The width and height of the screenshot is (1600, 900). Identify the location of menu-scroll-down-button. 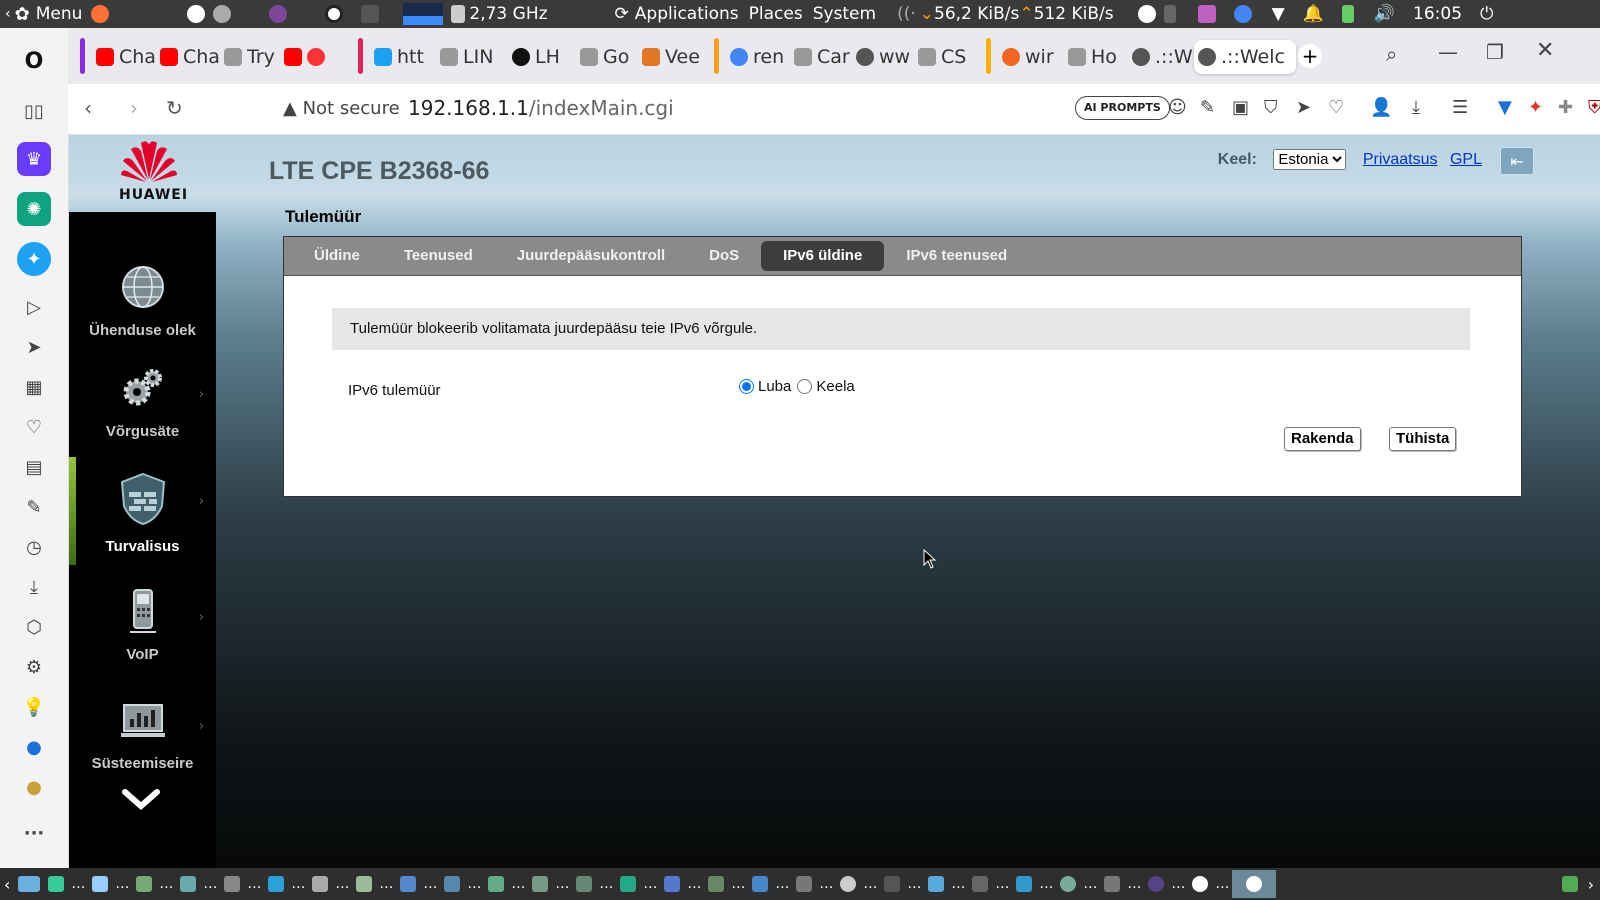
(141, 801).